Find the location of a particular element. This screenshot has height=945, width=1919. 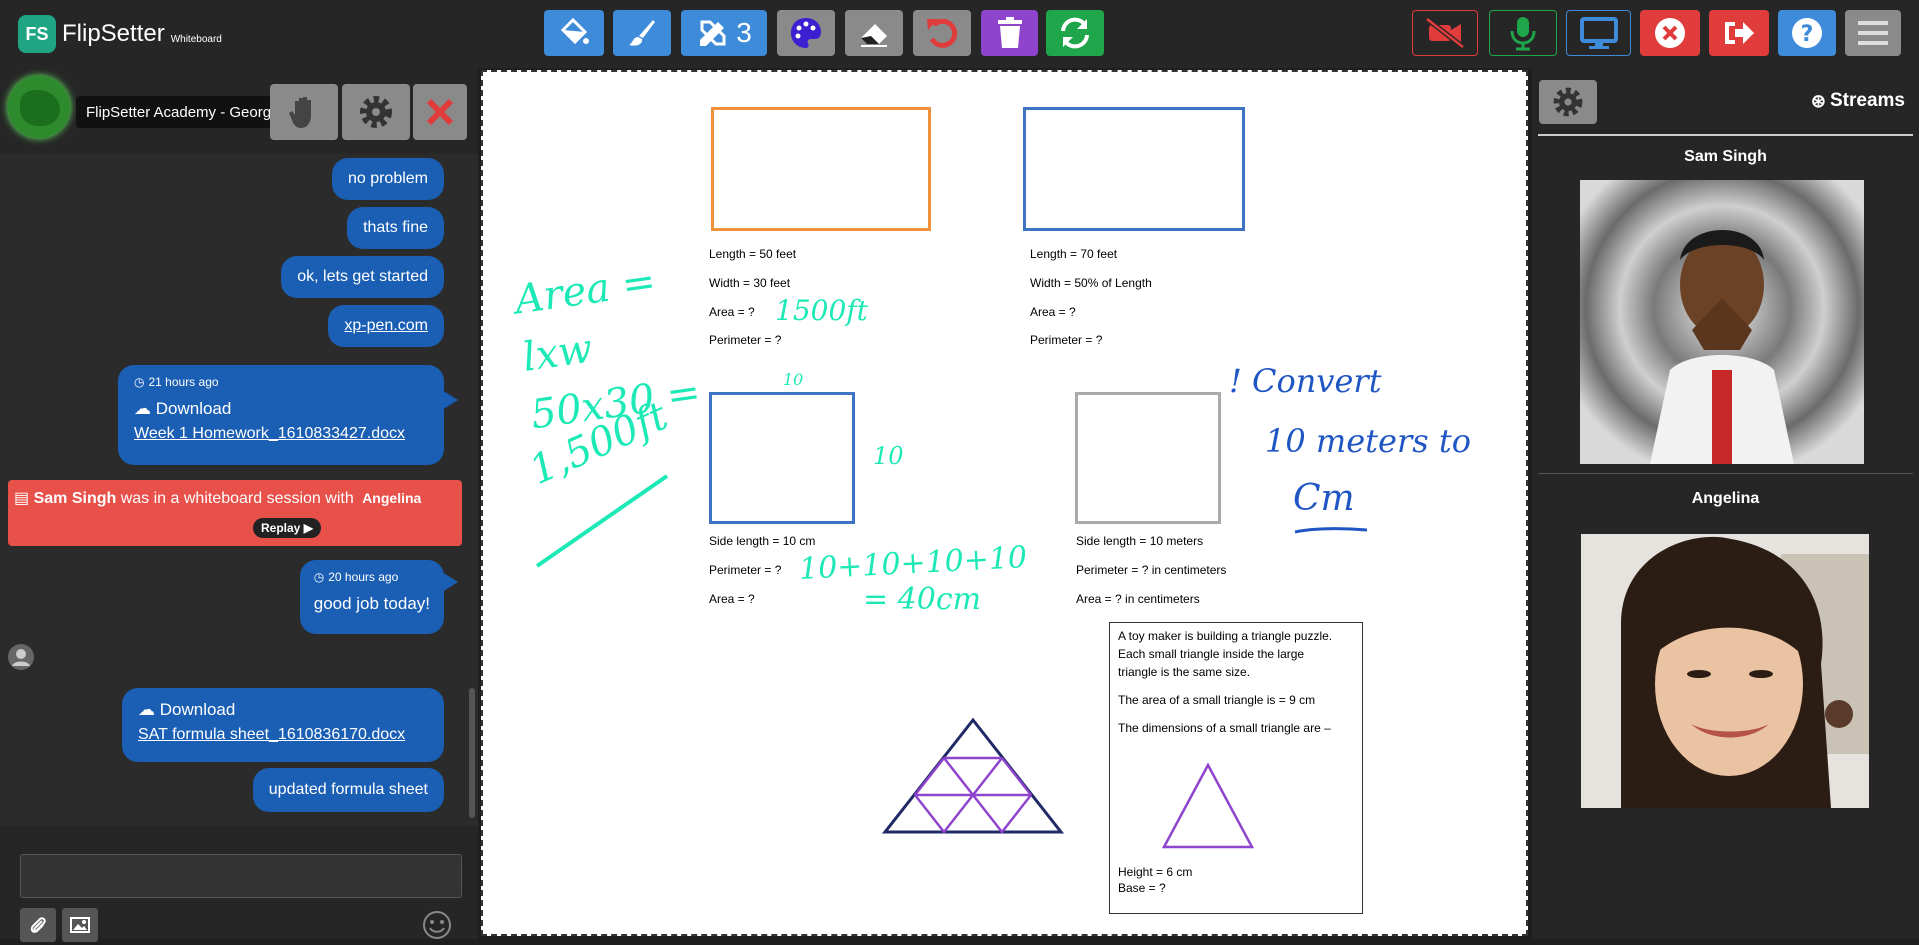

eraser-button is located at coordinates (874, 33).